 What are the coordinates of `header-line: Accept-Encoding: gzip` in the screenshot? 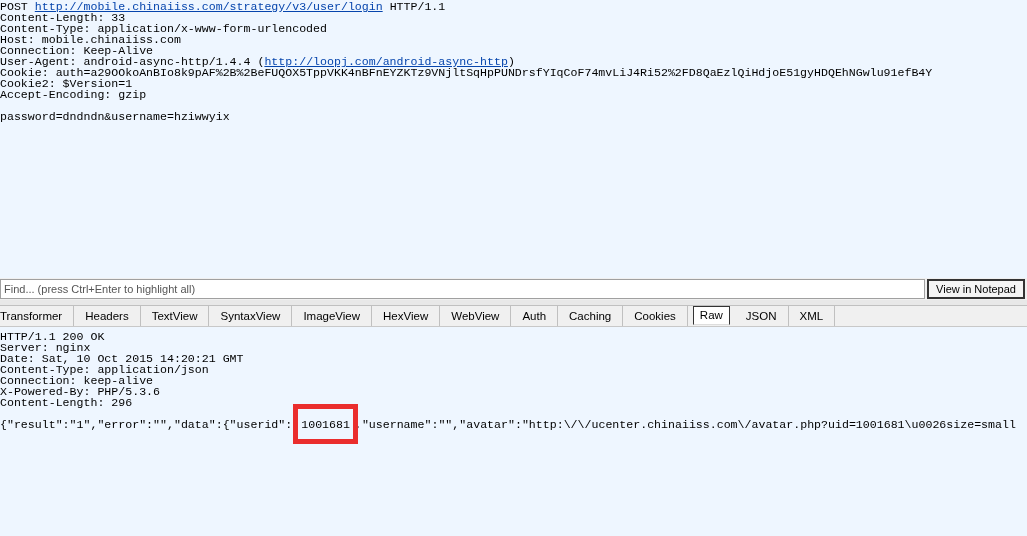 It's located at (74, 94).